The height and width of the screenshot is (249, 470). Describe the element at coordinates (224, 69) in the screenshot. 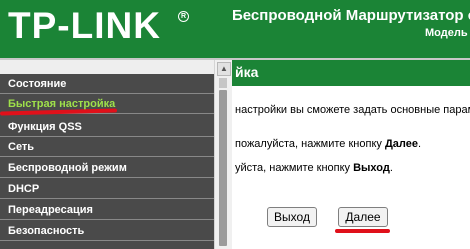

I see `scroll-up-arrow-icon: ▲` at that location.